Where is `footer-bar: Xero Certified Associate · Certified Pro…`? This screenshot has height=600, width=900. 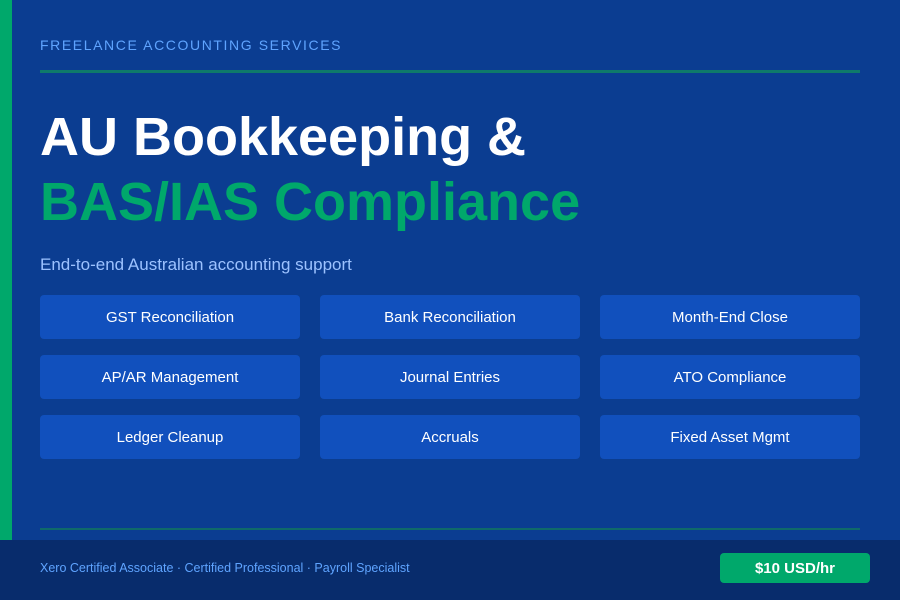
footer-bar: Xero Certified Associate · Certified Pro… is located at coordinates (450, 570).